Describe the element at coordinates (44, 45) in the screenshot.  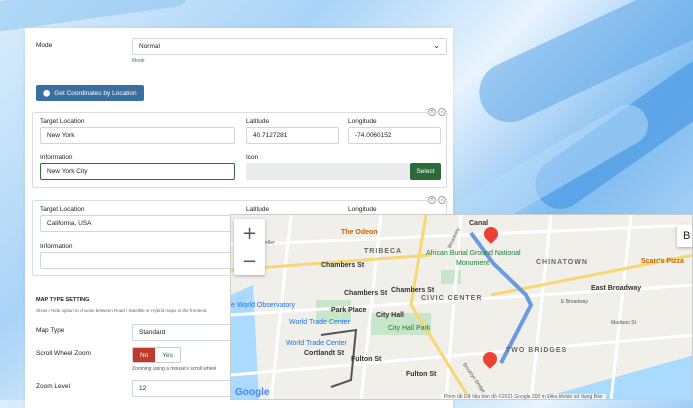
I see `mode-label: Mode` at that location.